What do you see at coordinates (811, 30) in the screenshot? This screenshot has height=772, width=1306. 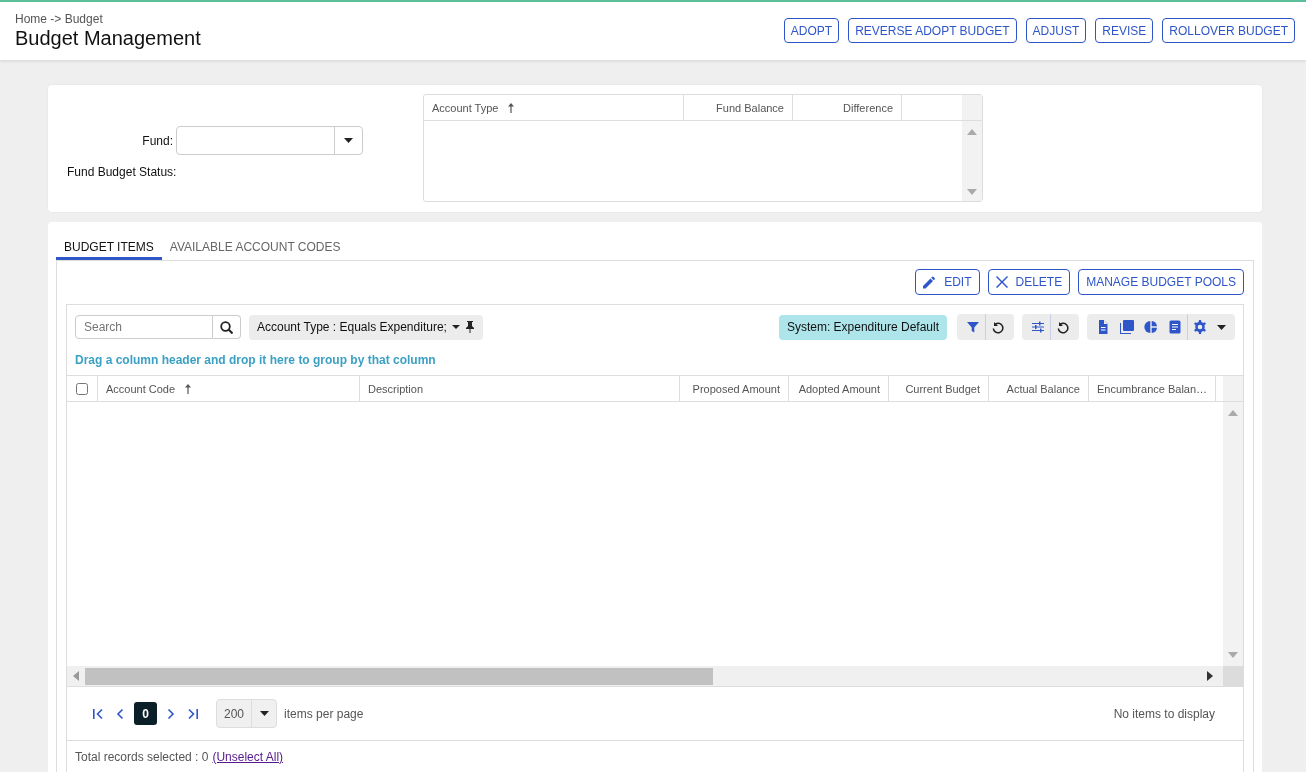 I see `header-button: ADOPT` at bounding box center [811, 30].